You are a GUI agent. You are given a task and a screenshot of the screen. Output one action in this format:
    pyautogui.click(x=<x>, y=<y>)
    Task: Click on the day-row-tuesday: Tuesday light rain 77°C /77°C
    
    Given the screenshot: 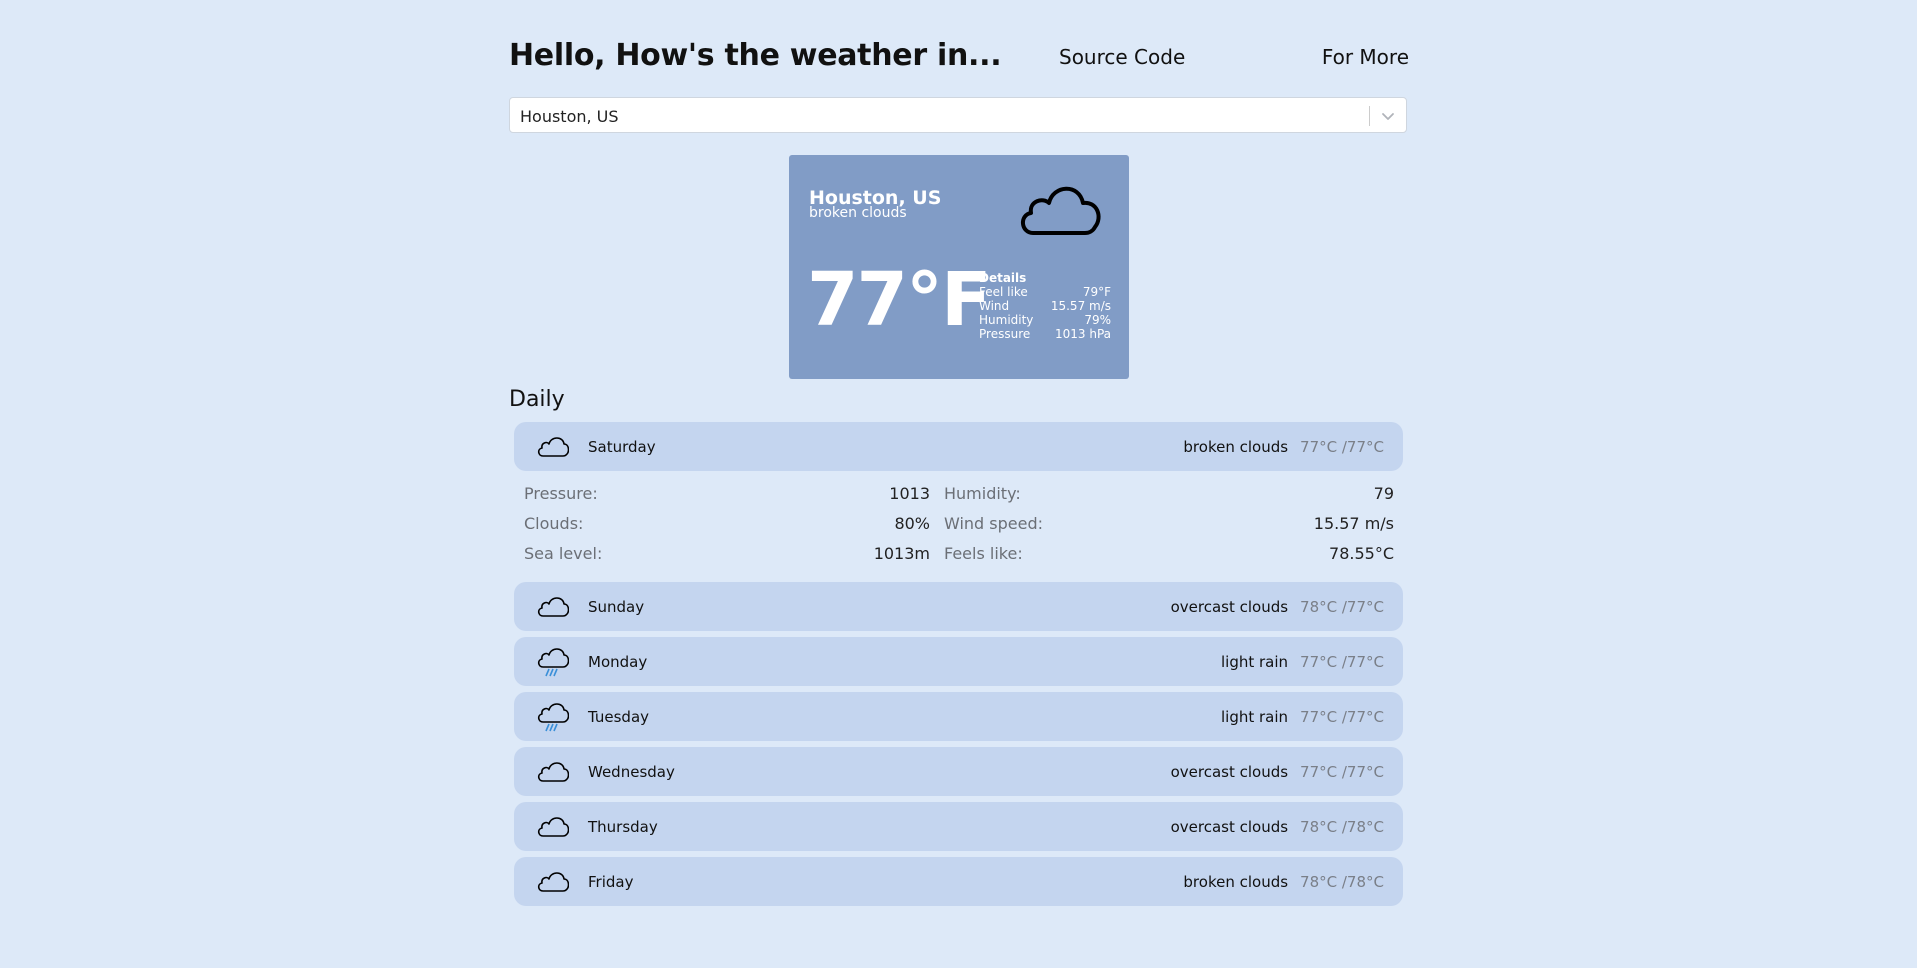 What is the action you would take?
    pyautogui.click(x=958, y=716)
    